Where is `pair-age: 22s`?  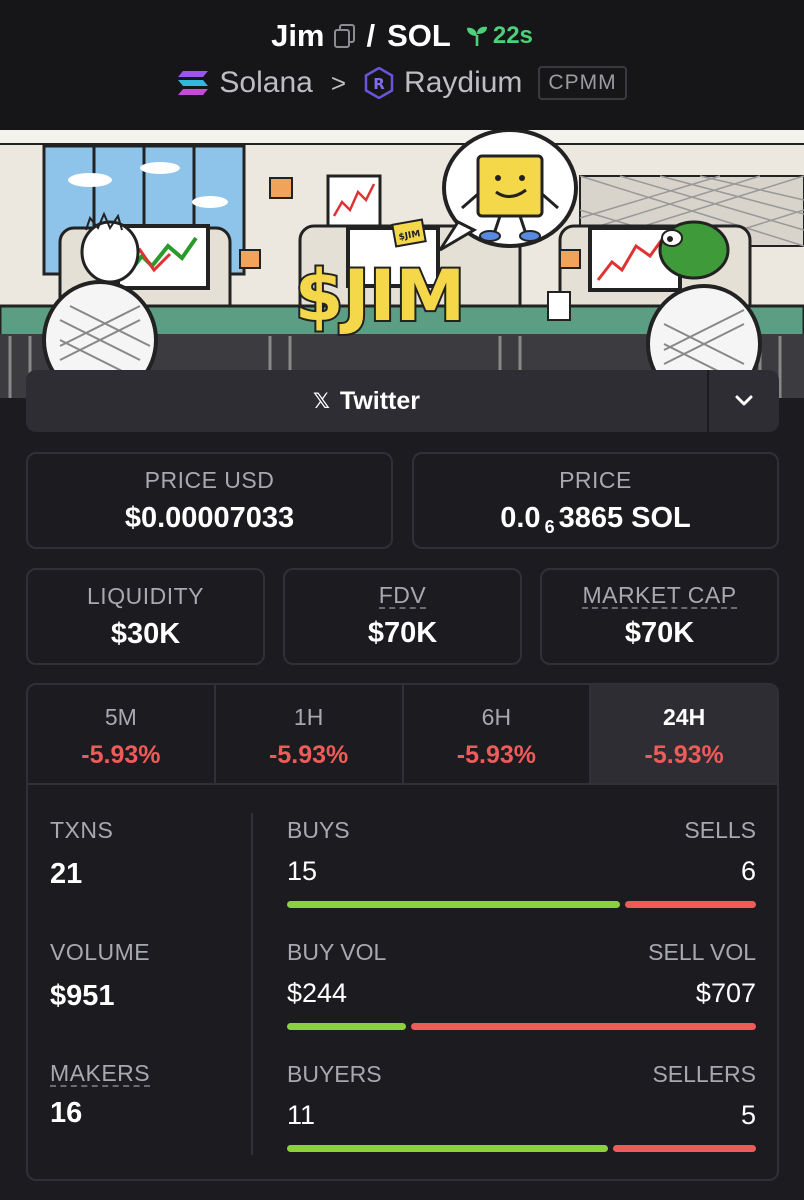 pair-age: 22s is located at coordinates (499, 36).